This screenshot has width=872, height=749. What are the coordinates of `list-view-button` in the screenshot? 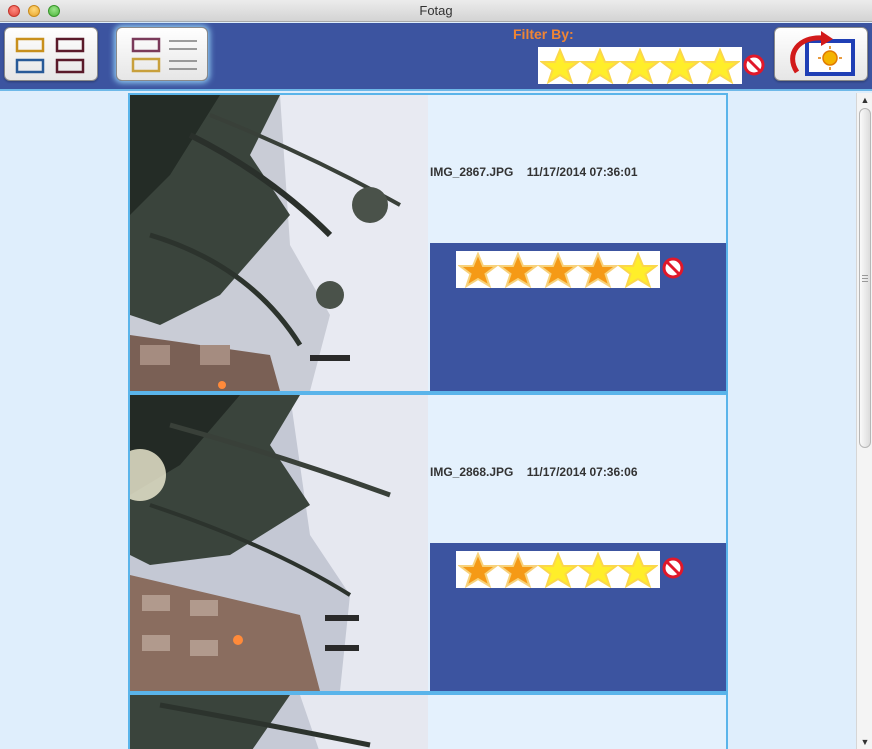 It's located at (162, 54).